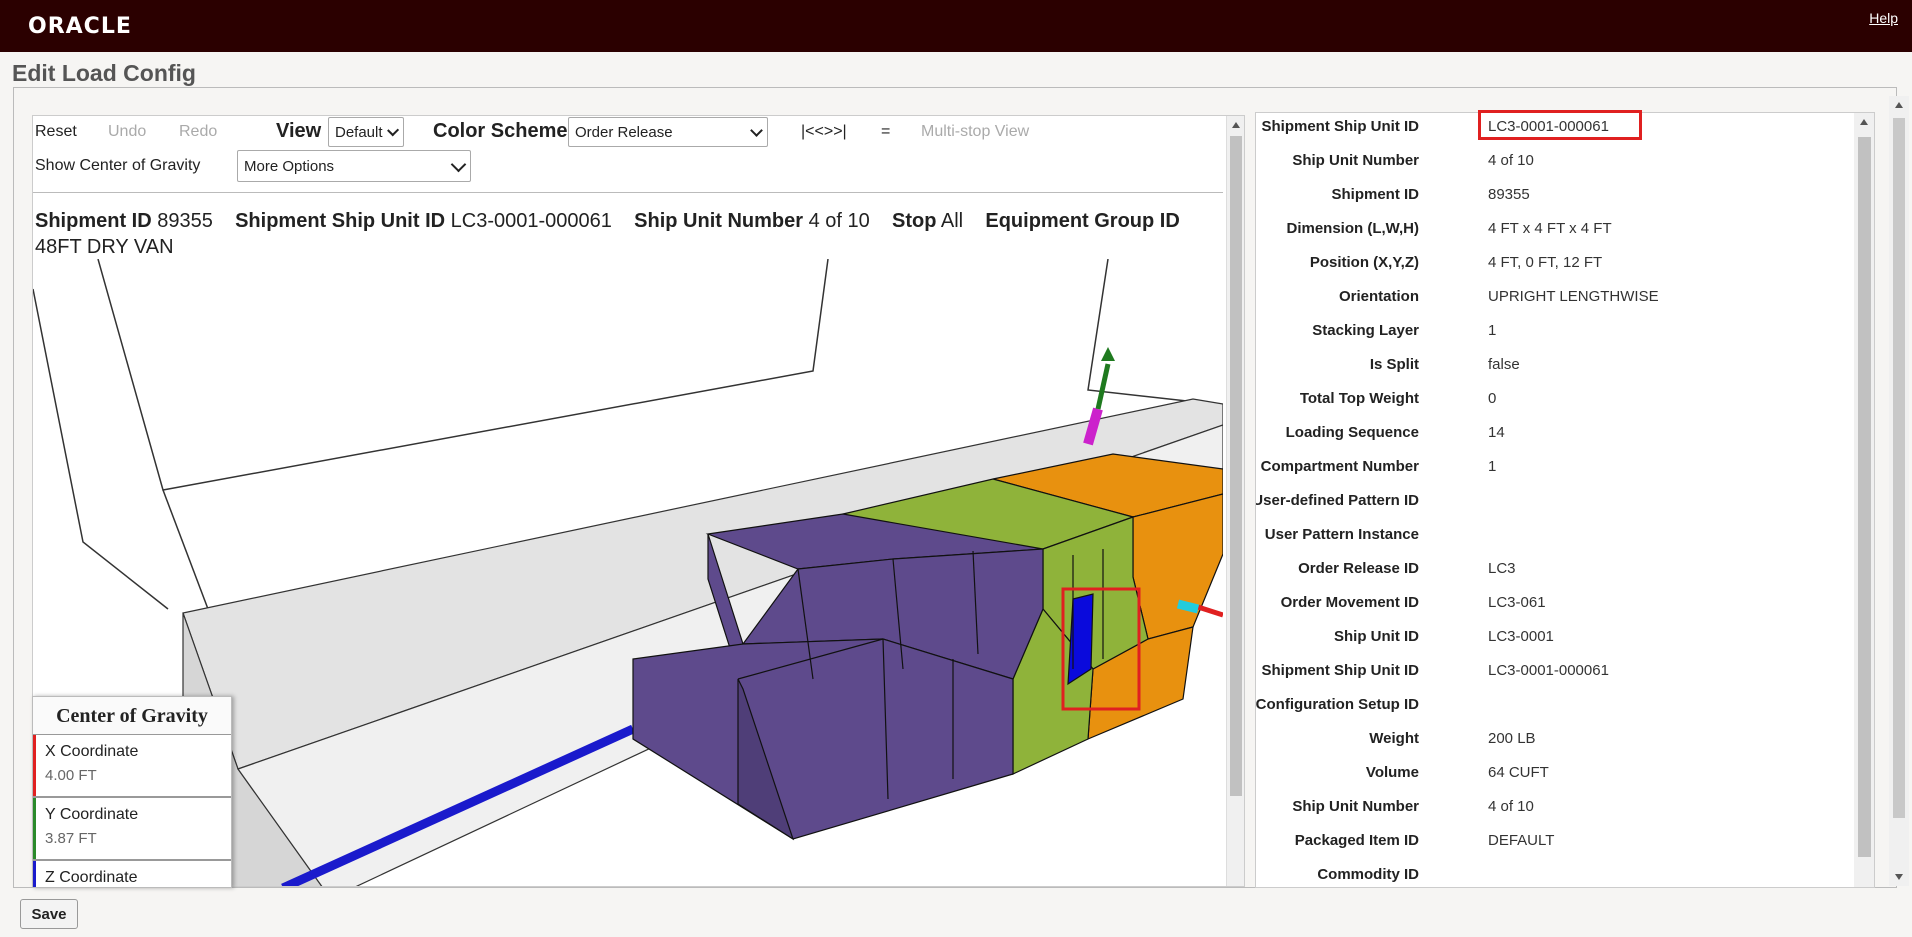 The image size is (1912, 937). What do you see at coordinates (198, 132) in the screenshot?
I see `redo-button: Redo` at bounding box center [198, 132].